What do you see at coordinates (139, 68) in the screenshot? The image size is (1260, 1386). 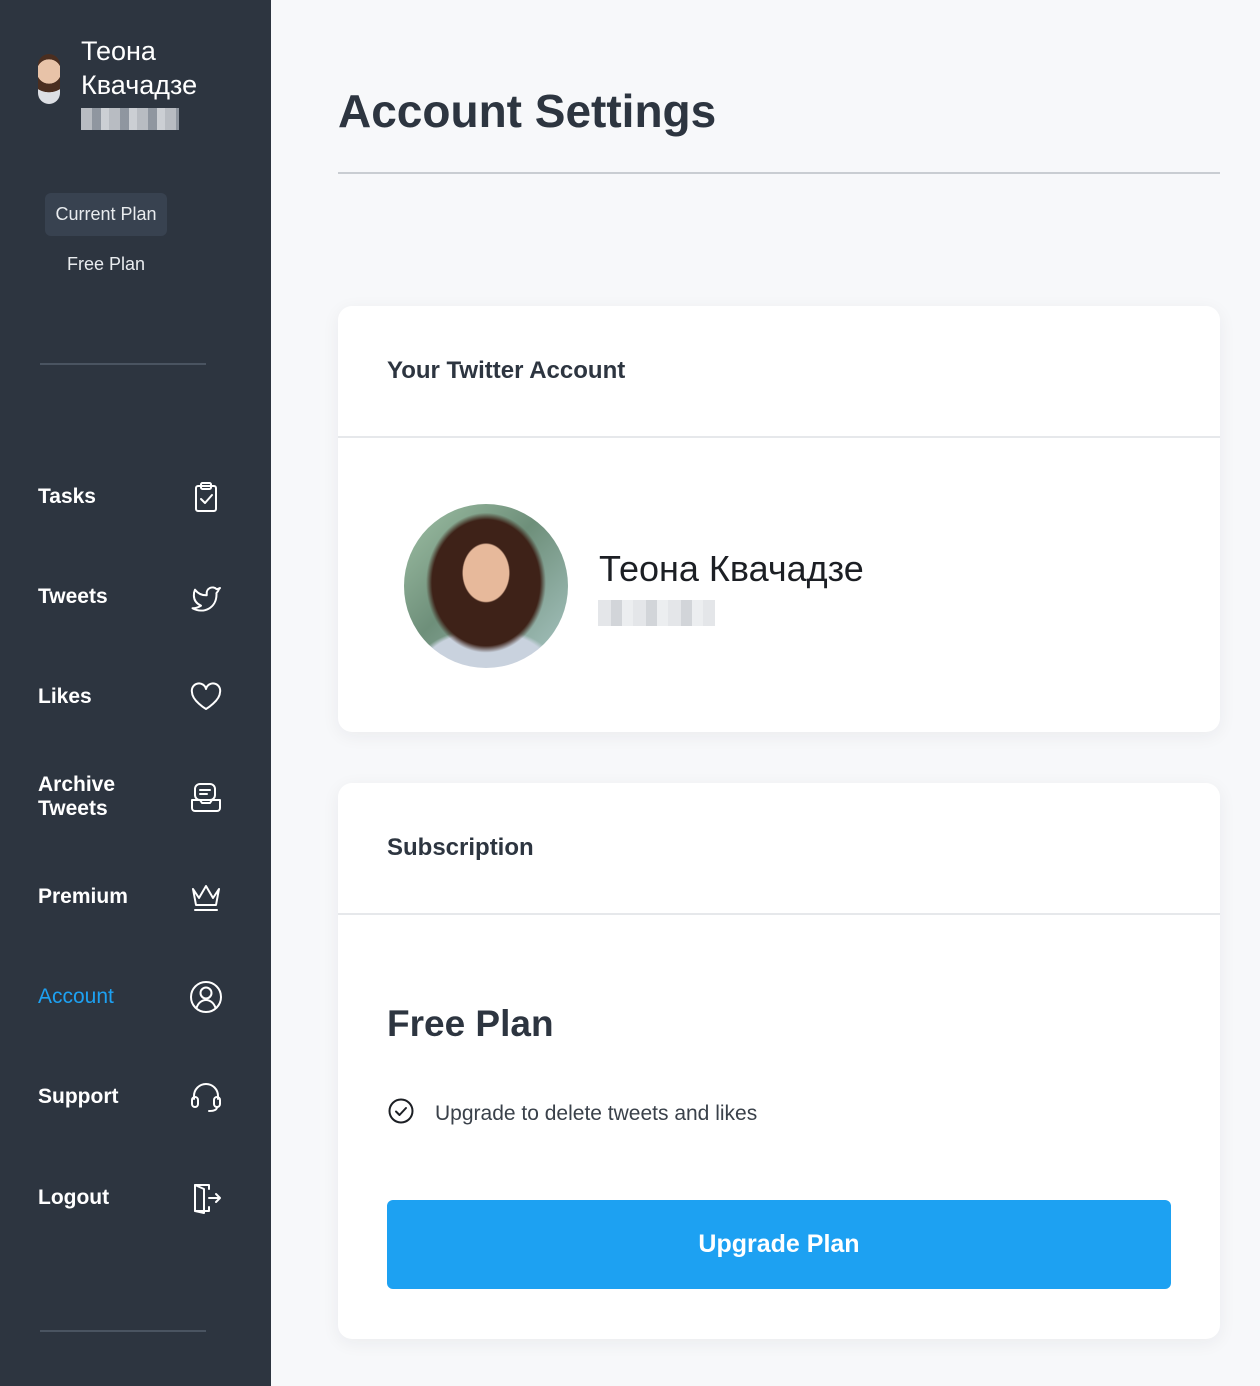 I see `sidebar-profile-name: Теона Квачадзе` at bounding box center [139, 68].